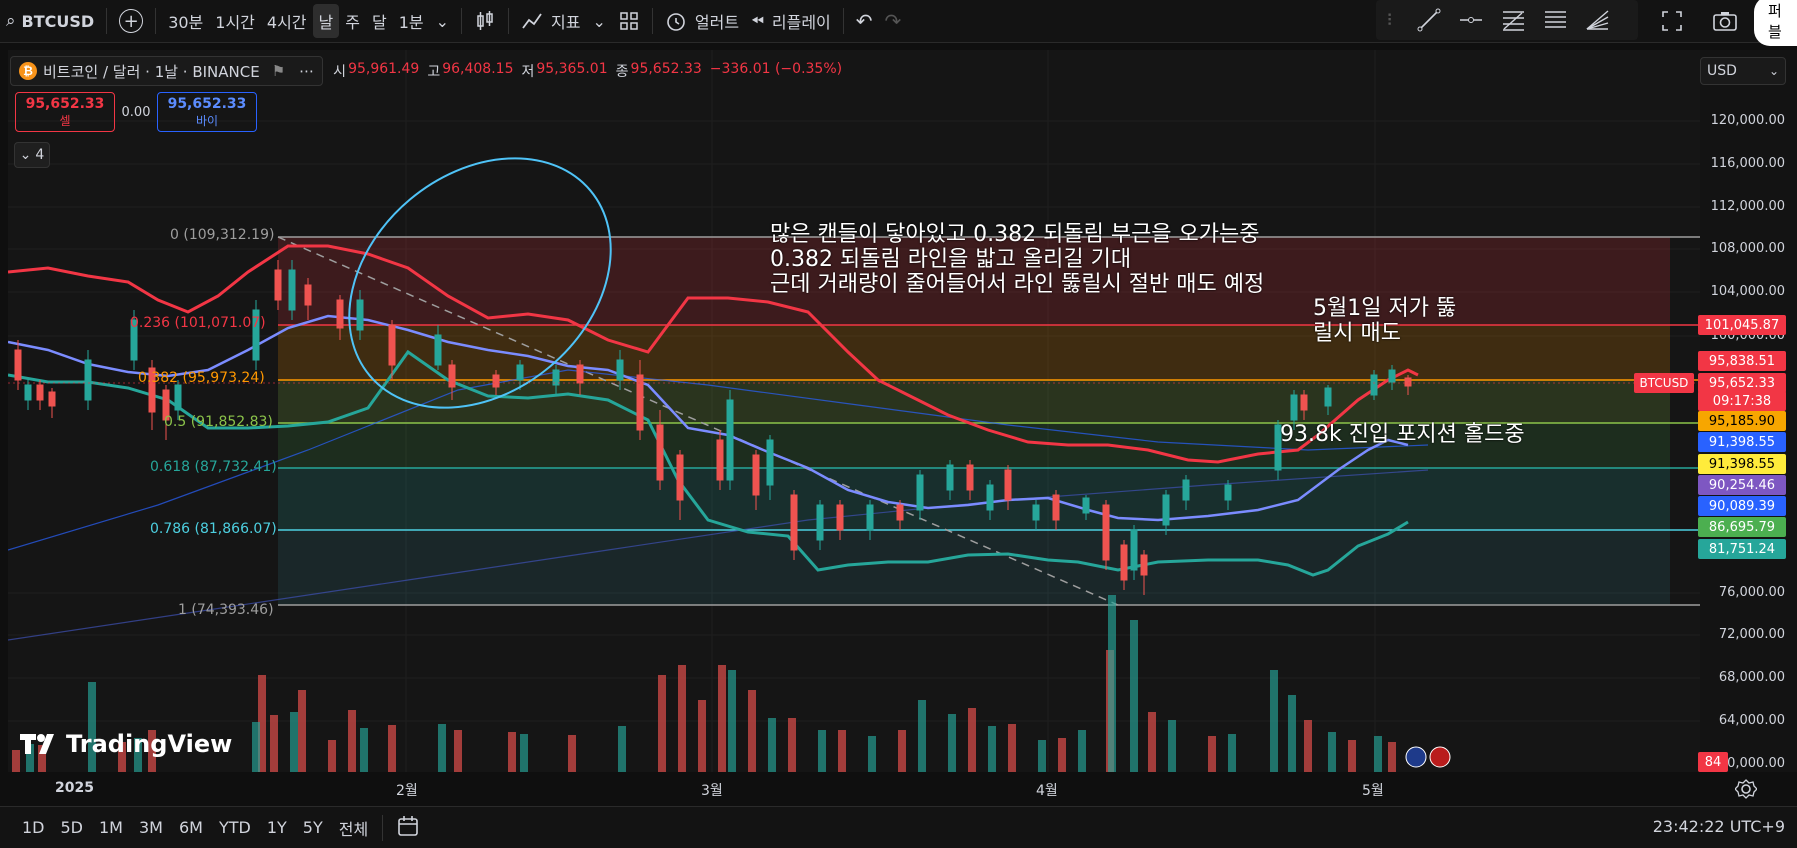 This screenshot has height=848, width=1797. What do you see at coordinates (1743, 71) in the screenshot?
I see `currency-select: USD ⌄` at bounding box center [1743, 71].